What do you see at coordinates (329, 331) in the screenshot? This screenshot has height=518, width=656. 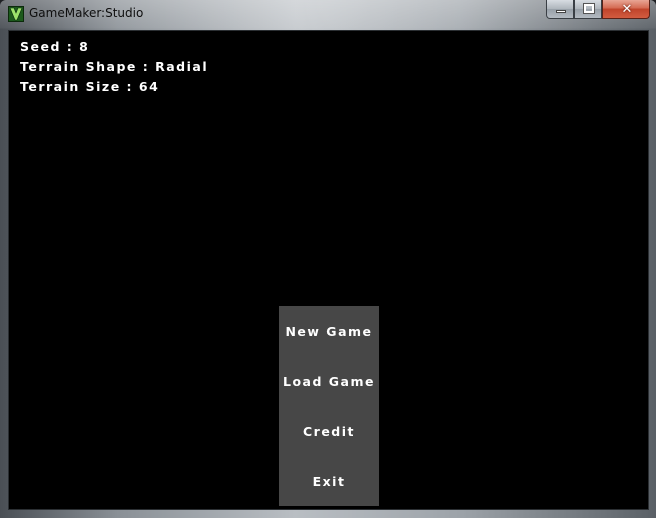 I see `new-game-button: New Game` at bounding box center [329, 331].